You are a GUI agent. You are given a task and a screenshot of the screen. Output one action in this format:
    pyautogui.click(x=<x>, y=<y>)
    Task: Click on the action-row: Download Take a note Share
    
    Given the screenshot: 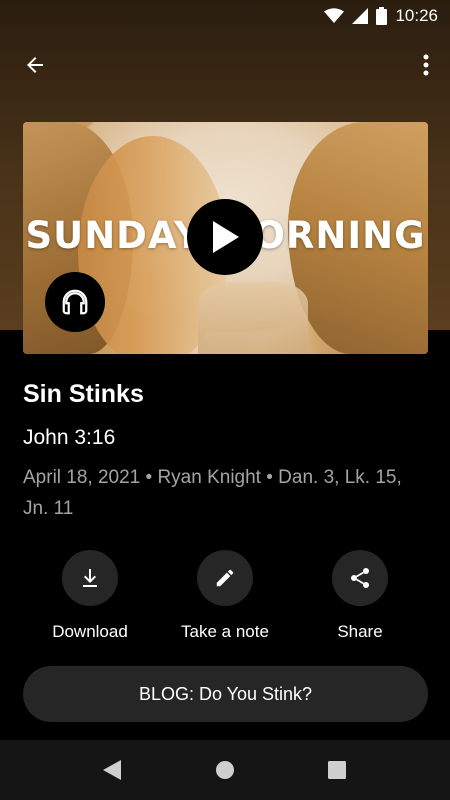 What is the action you would take?
    pyautogui.click(x=225, y=600)
    